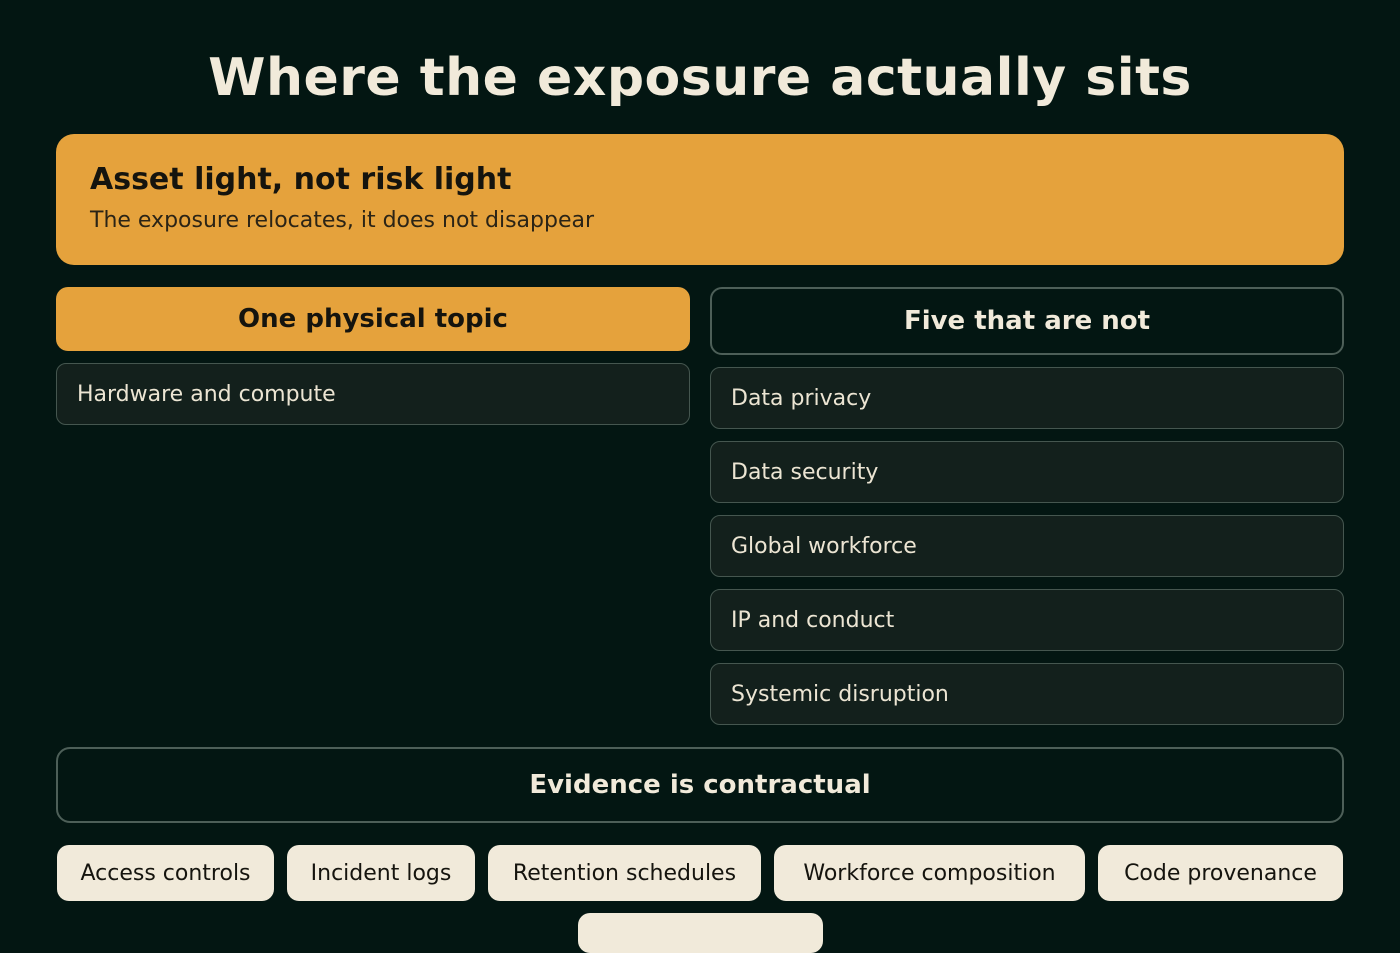  I want to click on evidence-chip-incident-logs: Incident logs, so click(381, 873).